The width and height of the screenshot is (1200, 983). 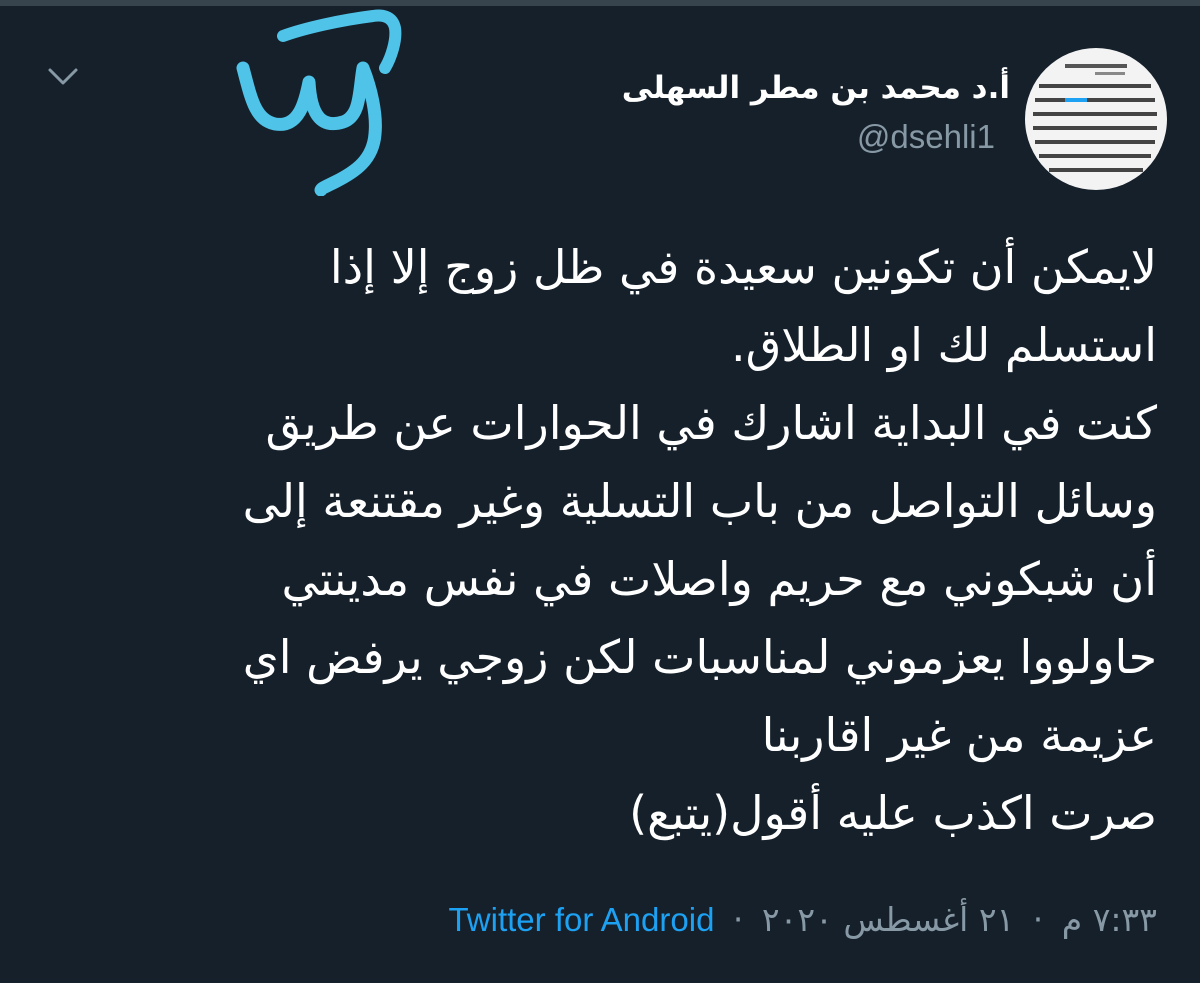 I want to click on tweet-line: عزيمة من غير اقاربنا, so click(x=959, y=735).